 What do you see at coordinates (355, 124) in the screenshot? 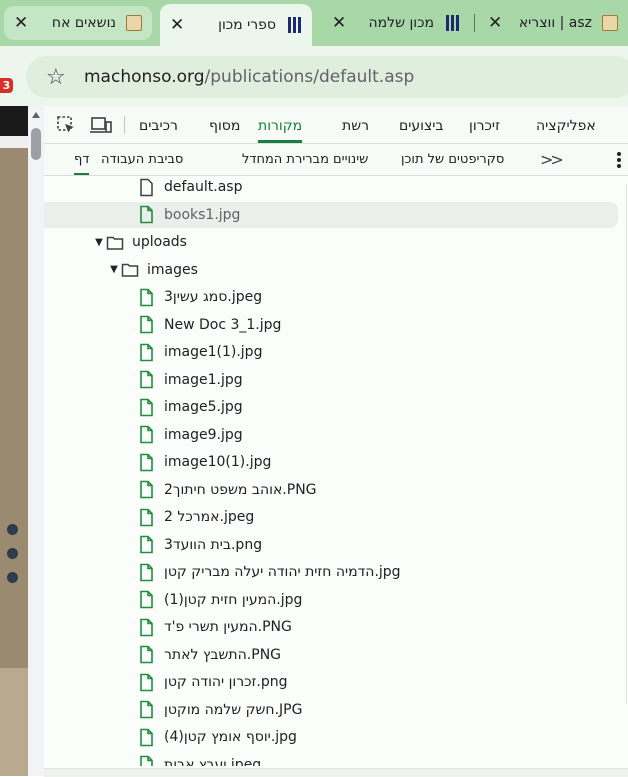
I see `tab-network: רשת` at bounding box center [355, 124].